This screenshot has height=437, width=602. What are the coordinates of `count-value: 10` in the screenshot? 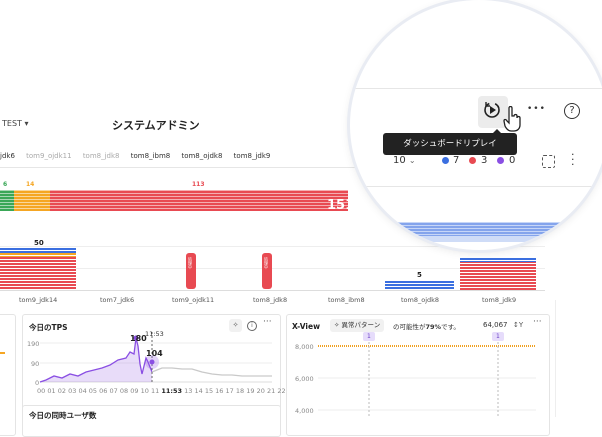 It's located at (399, 160).